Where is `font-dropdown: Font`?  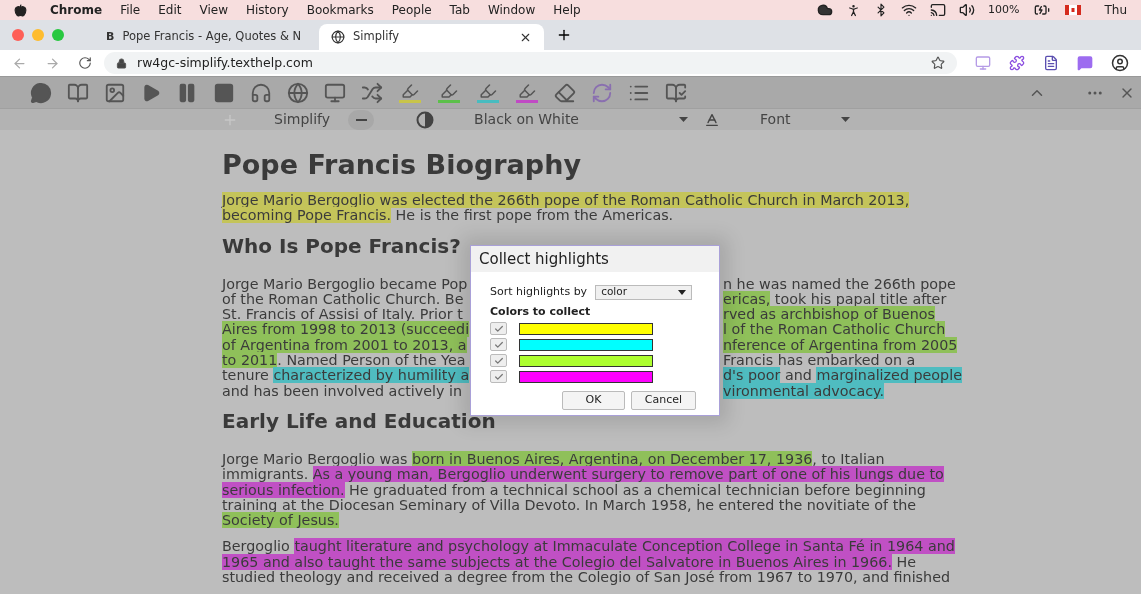
font-dropdown: Font is located at coordinates (805, 119).